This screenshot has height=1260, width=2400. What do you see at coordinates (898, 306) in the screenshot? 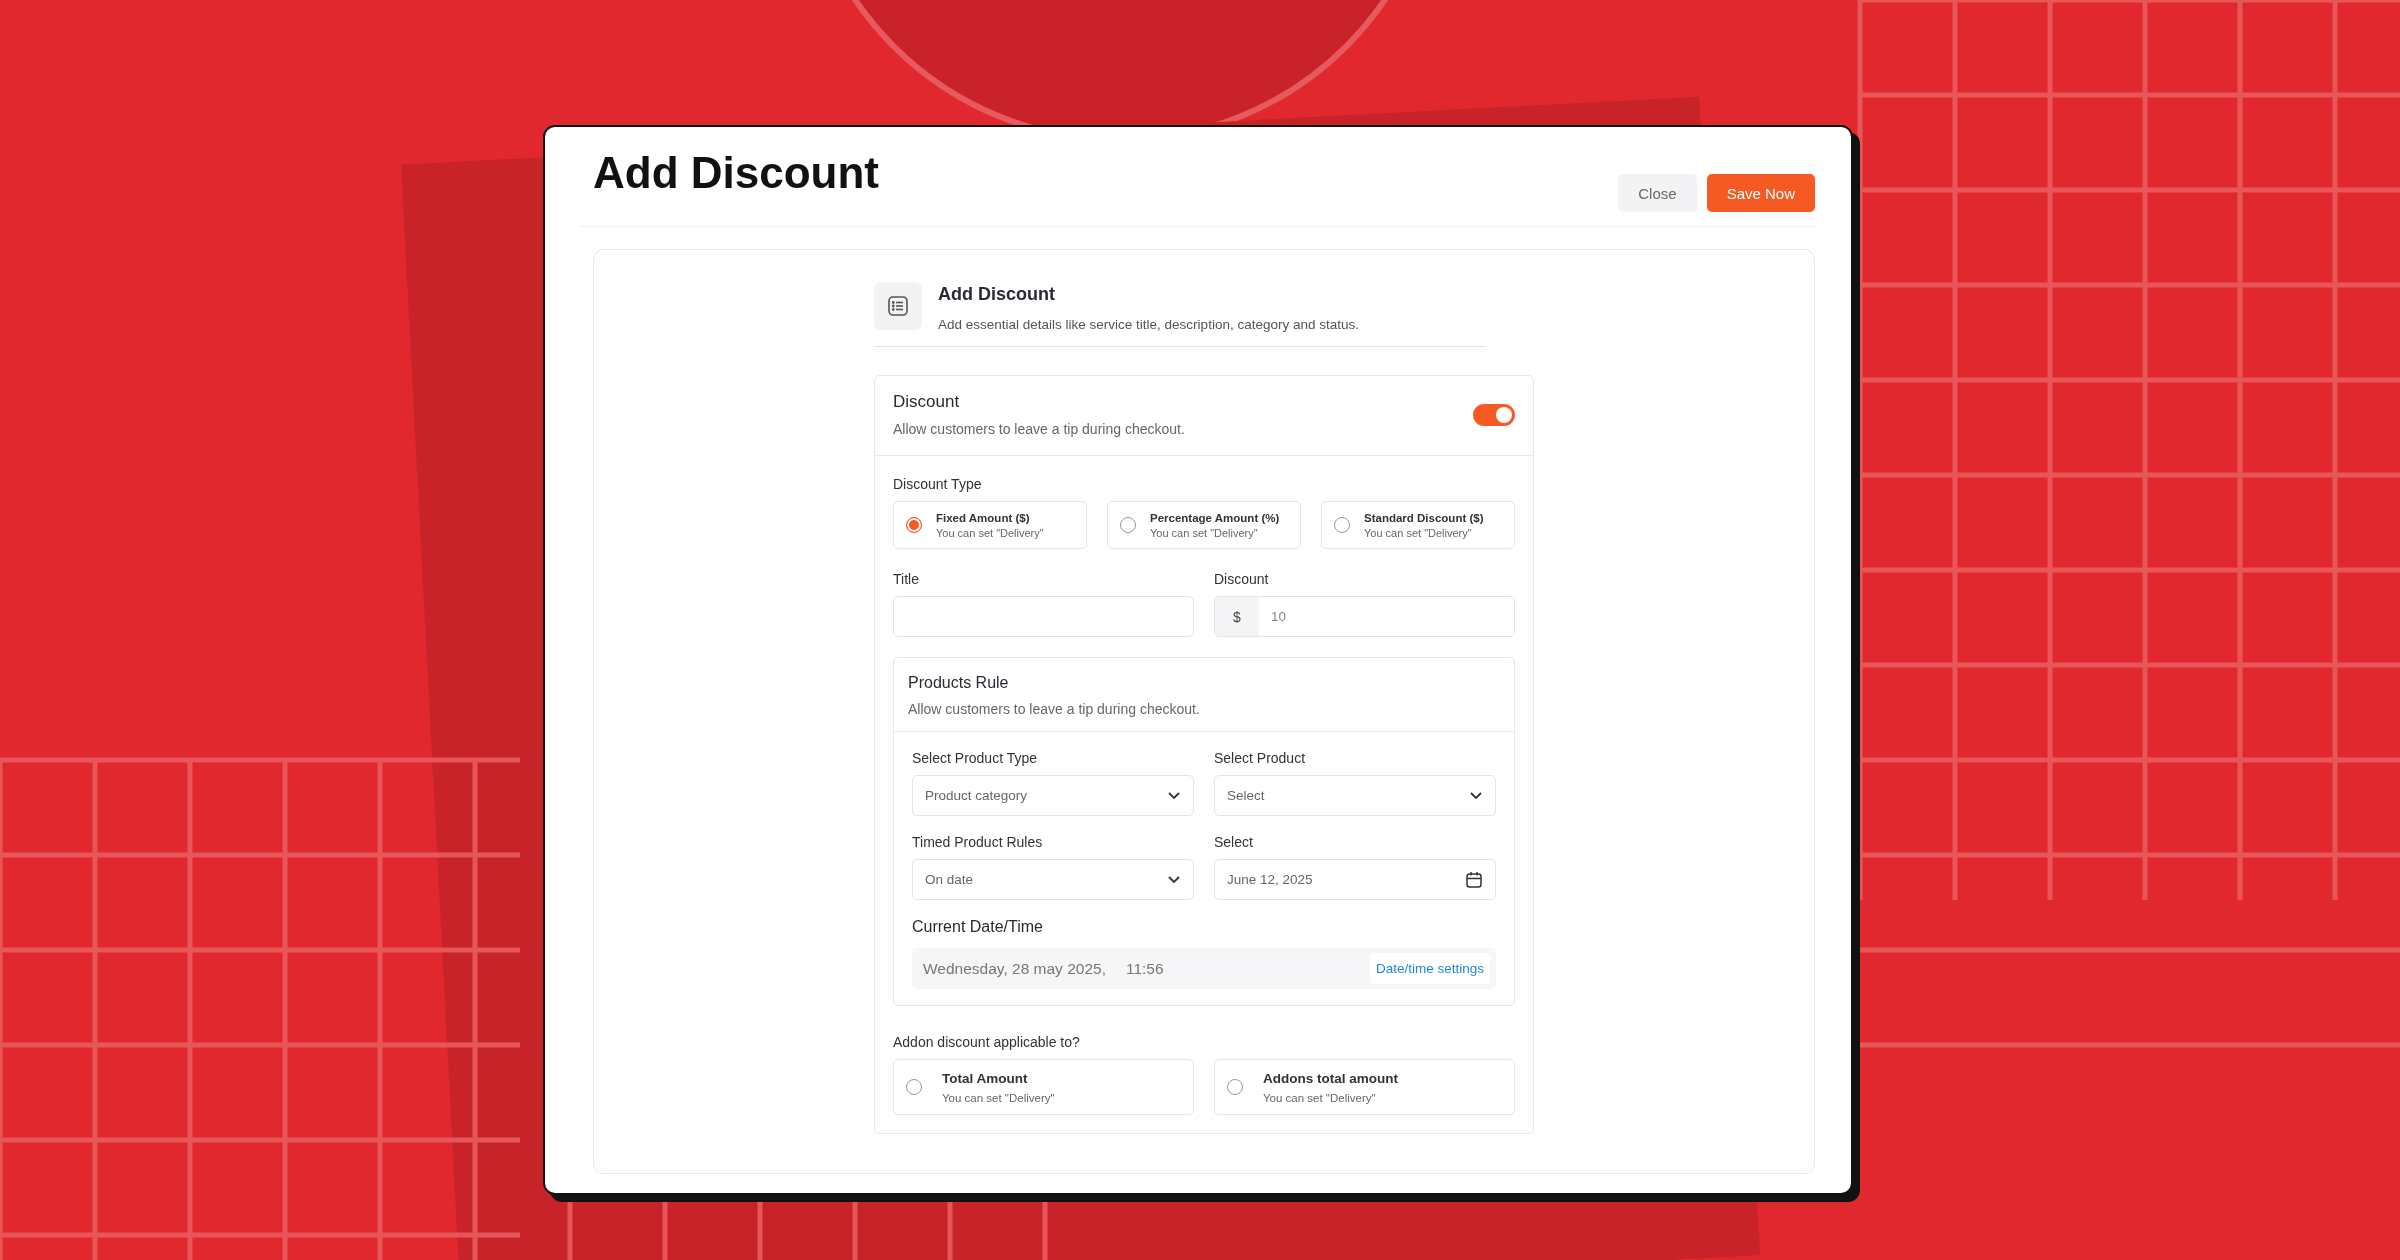
I see `list-icon` at bounding box center [898, 306].